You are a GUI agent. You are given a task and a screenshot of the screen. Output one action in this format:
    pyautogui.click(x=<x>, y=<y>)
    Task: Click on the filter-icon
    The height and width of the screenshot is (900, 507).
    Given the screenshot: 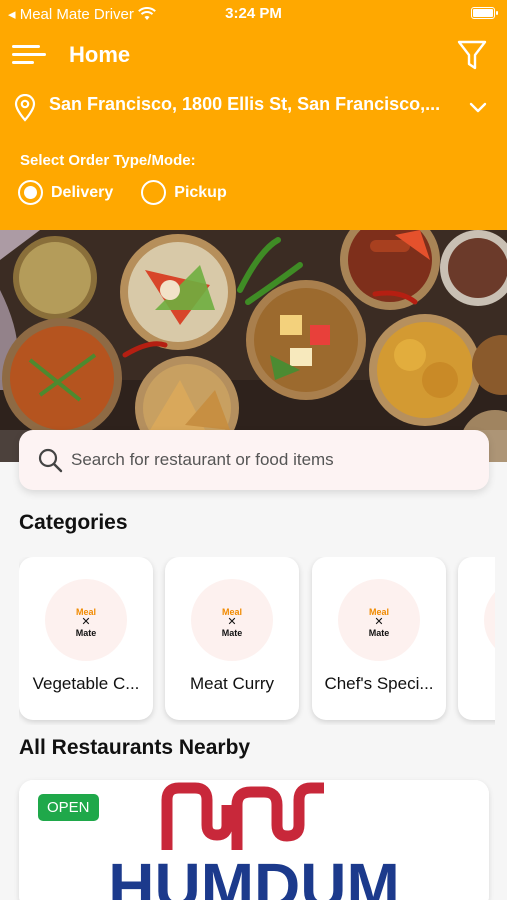 What is the action you would take?
    pyautogui.click(x=472, y=55)
    